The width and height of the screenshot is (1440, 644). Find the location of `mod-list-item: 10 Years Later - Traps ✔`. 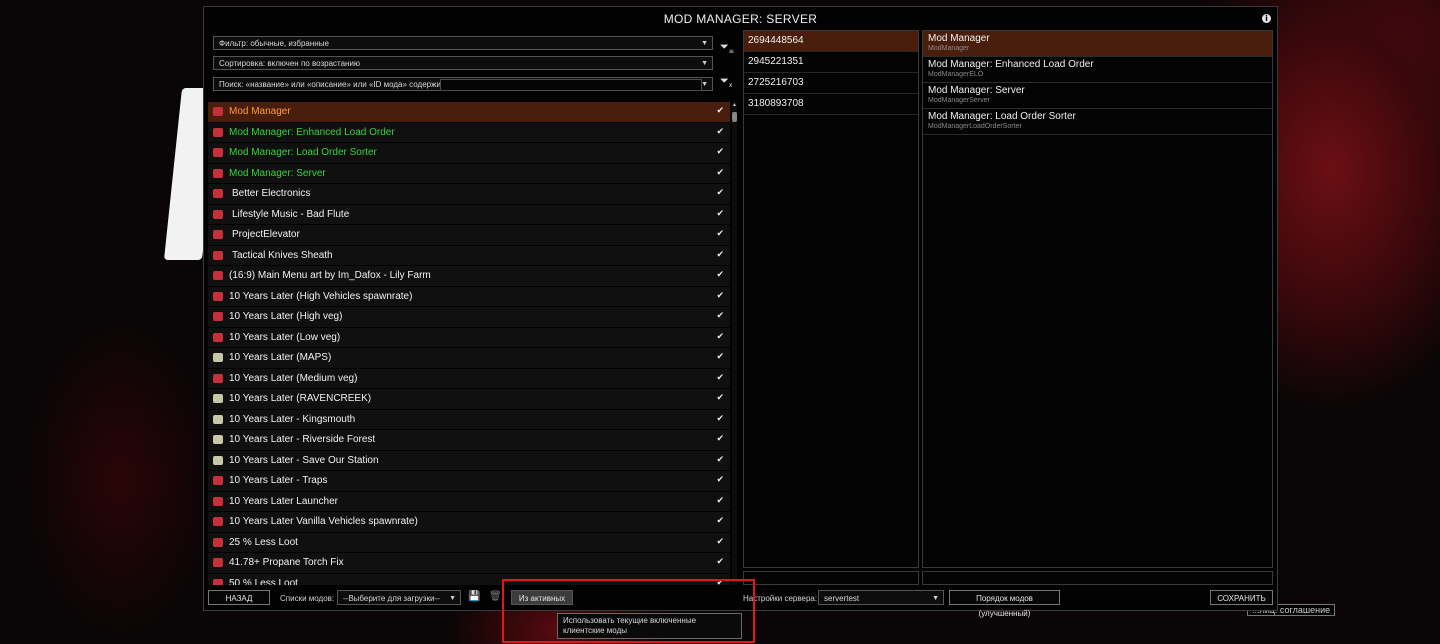

mod-list-item: 10 Years Later - Traps ✔ is located at coordinates (469, 481).